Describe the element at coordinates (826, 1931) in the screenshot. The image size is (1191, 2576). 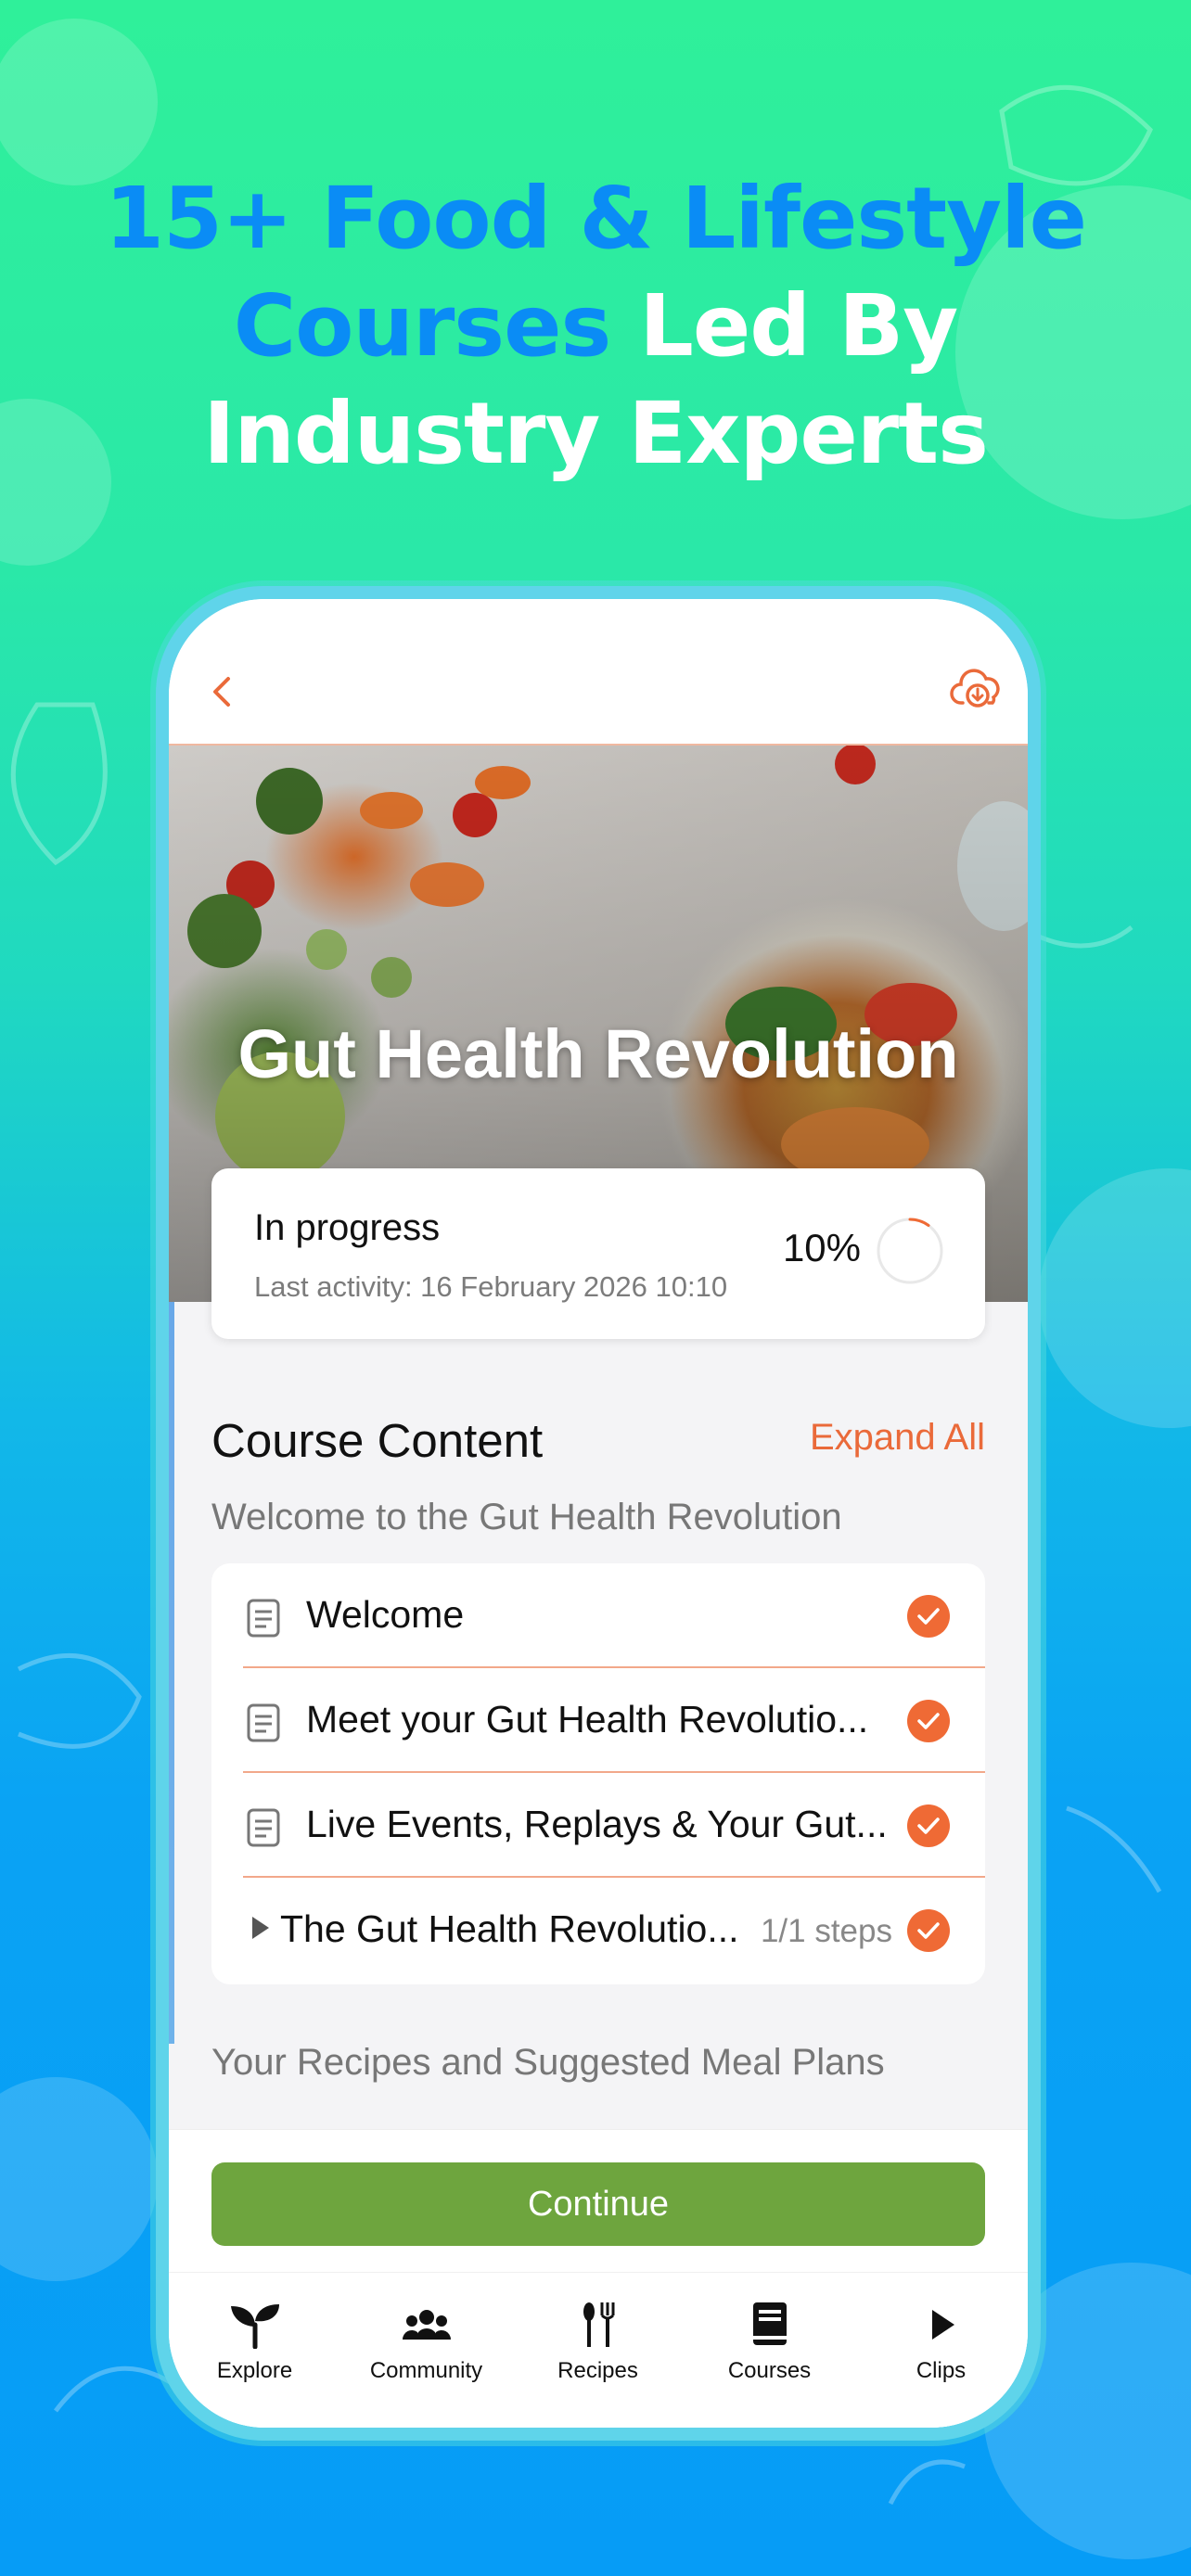
I see `steps-count: 1/1 steps` at that location.